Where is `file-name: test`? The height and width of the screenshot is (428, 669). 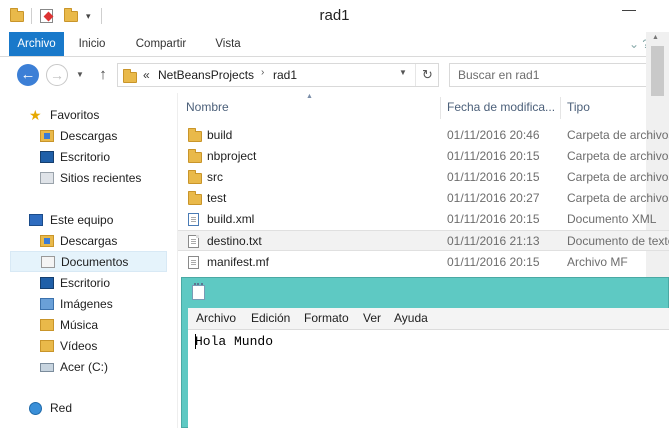
file-name: test is located at coordinates (217, 198).